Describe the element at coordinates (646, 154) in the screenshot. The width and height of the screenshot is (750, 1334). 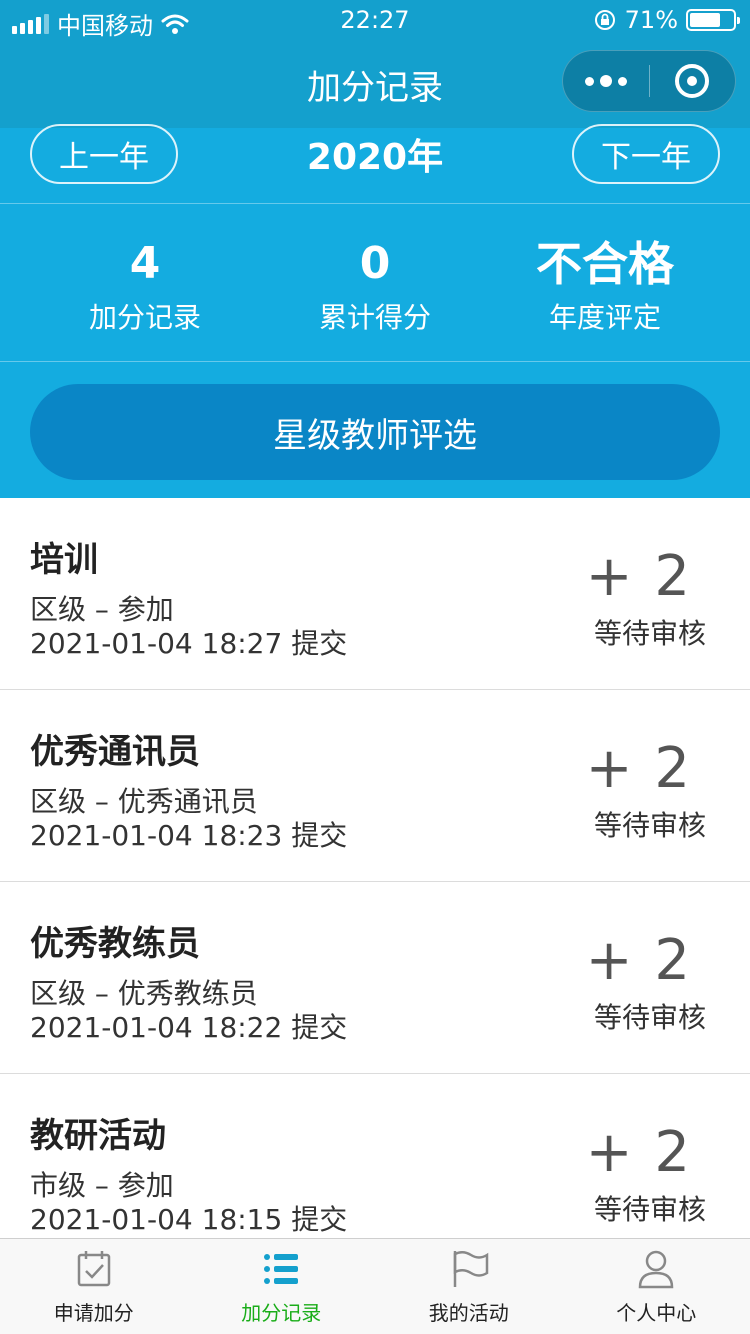
I see `next-year-button: 下一年` at that location.